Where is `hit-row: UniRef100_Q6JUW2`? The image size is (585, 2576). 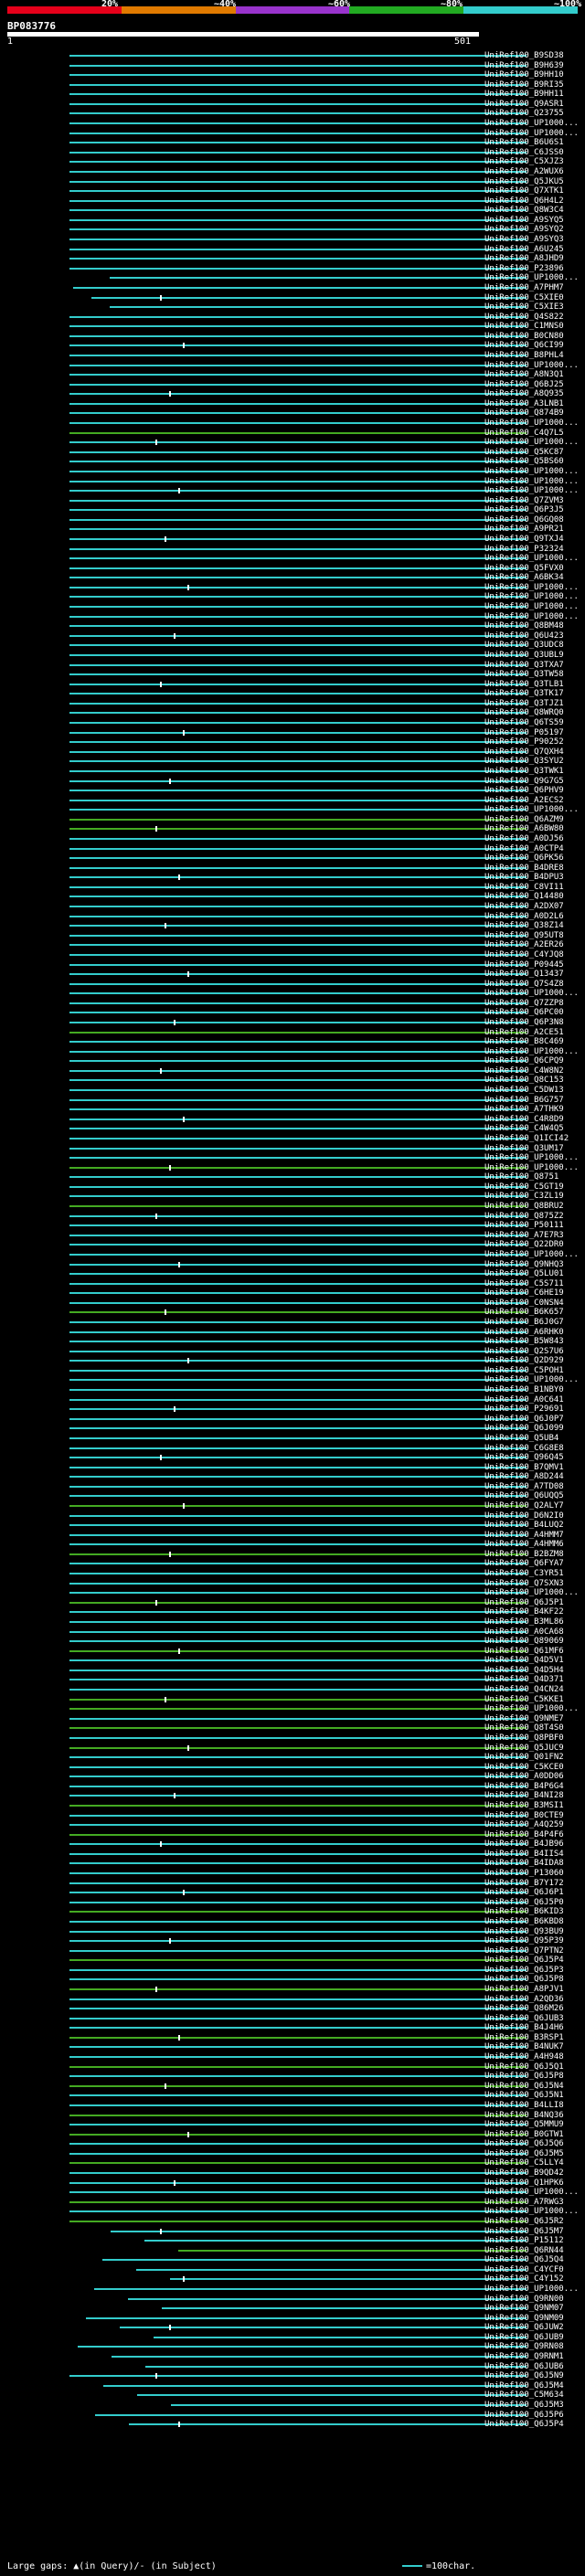 hit-row: UniRef100_Q6JUW2 is located at coordinates (293, 2328).